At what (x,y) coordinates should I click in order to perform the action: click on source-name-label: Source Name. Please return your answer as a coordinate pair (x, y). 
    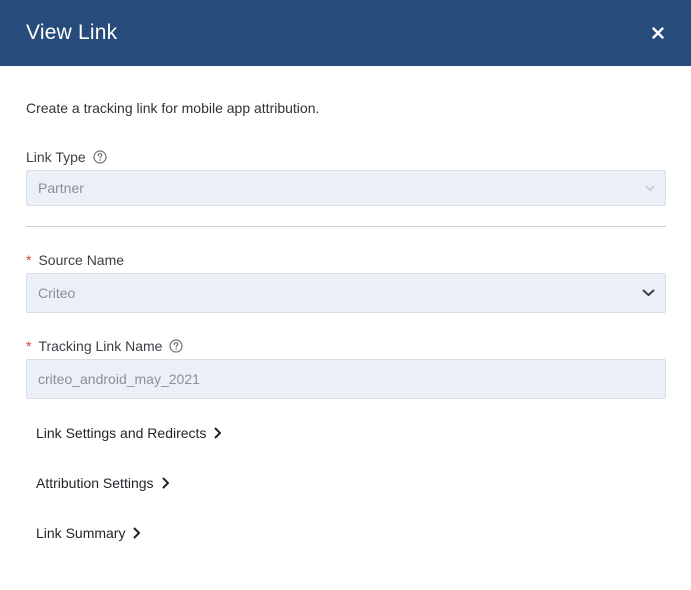
    Looking at the image, I should click on (81, 260).